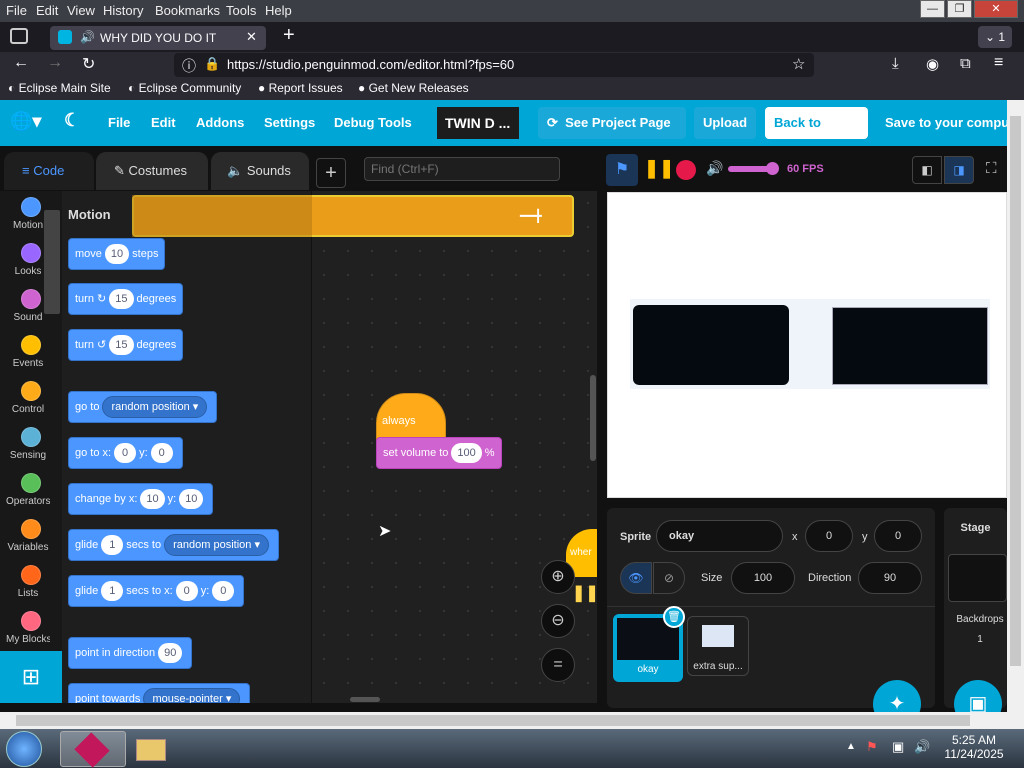 The height and width of the screenshot is (768, 1024). What do you see at coordinates (59, 88) in the screenshot?
I see `bookmark-eclipse-main: ◐ Eclipse Main Site` at bounding box center [59, 88].